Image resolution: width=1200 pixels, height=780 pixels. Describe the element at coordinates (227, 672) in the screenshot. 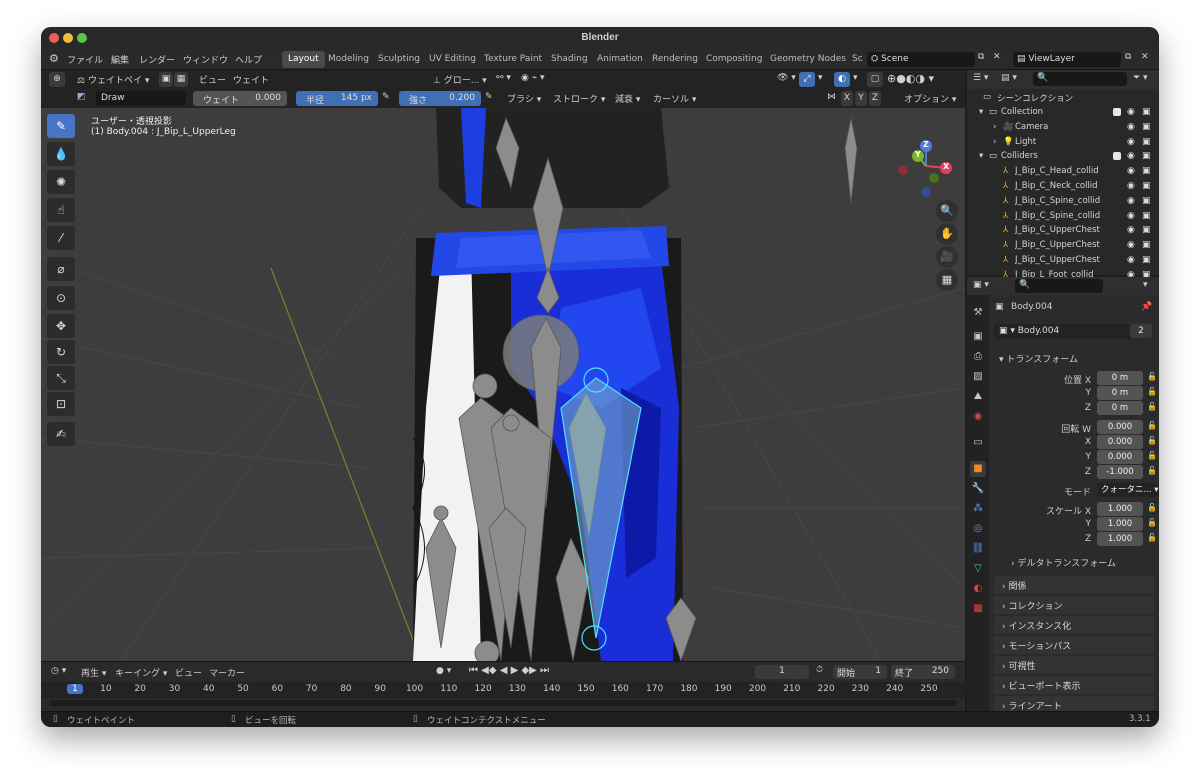

I see `marker-menu: マーカー` at that location.